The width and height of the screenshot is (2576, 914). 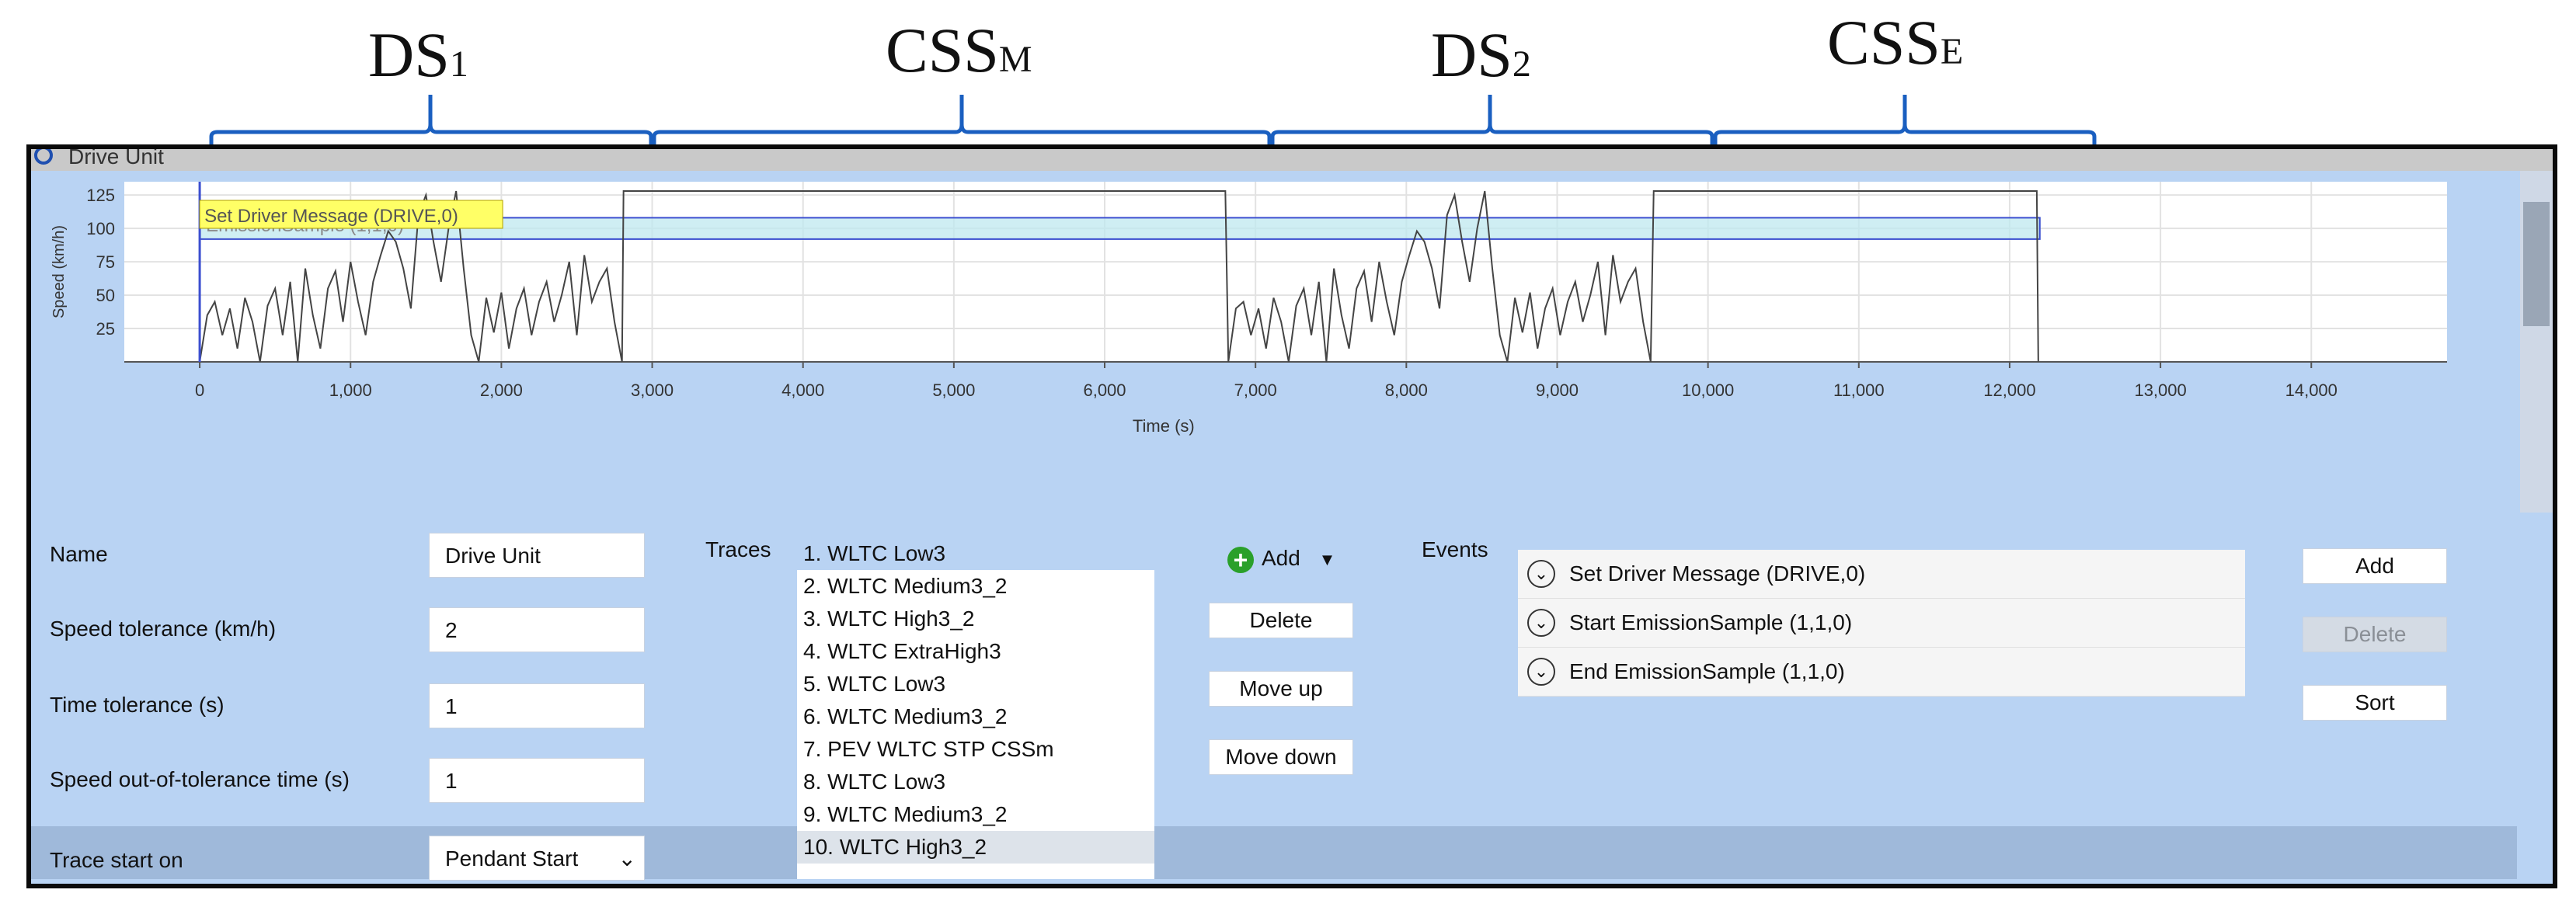 I want to click on delete-event-button: Delete, so click(x=2375, y=634).